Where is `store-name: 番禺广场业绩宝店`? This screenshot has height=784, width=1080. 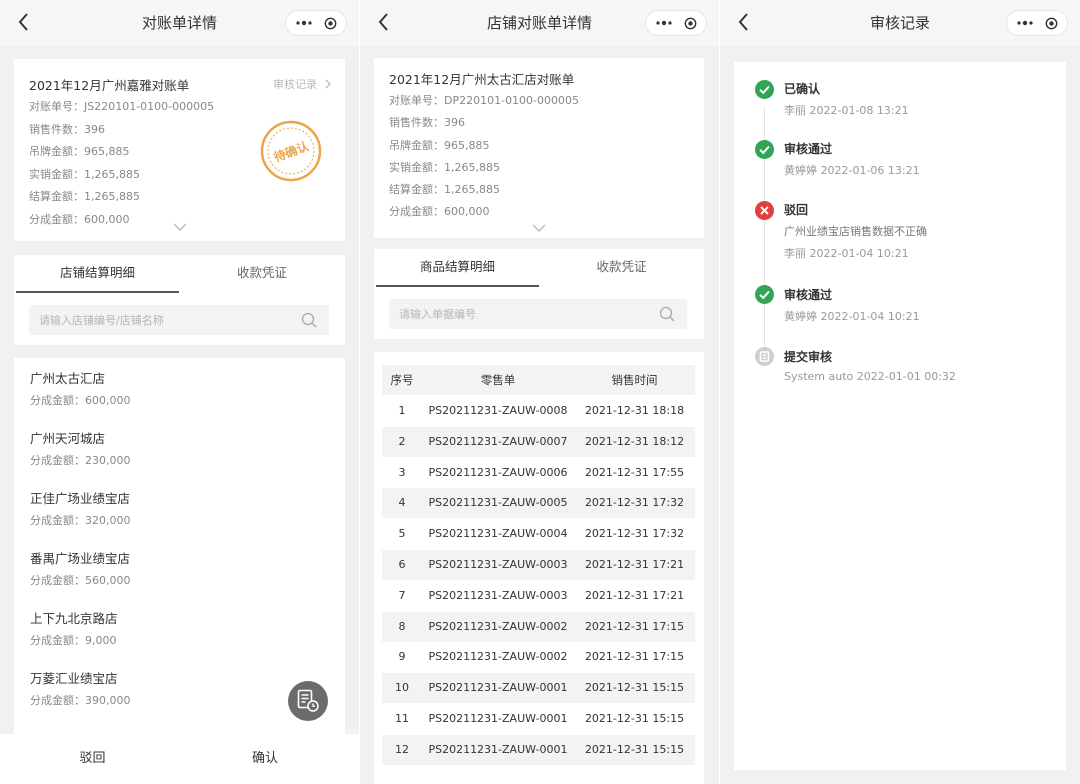
store-name: 番禺广场业绩宝店 is located at coordinates (80, 558).